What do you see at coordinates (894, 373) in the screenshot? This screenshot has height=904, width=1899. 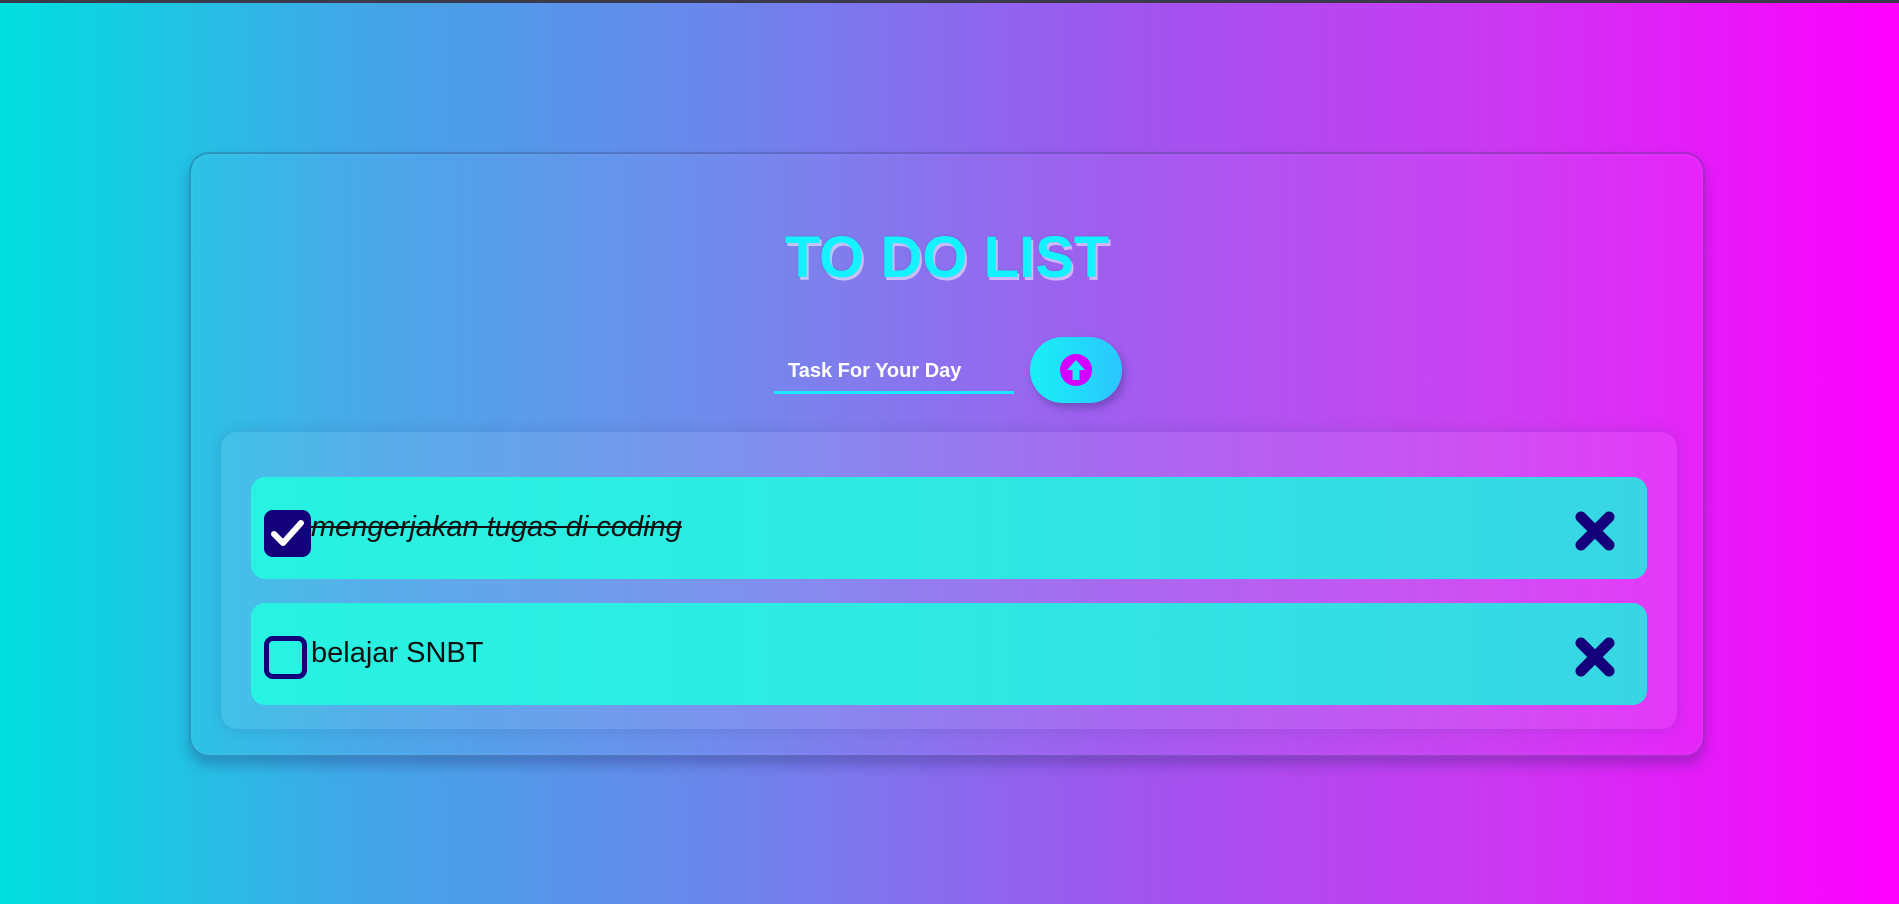 I see `task-input` at bounding box center [894, 373].